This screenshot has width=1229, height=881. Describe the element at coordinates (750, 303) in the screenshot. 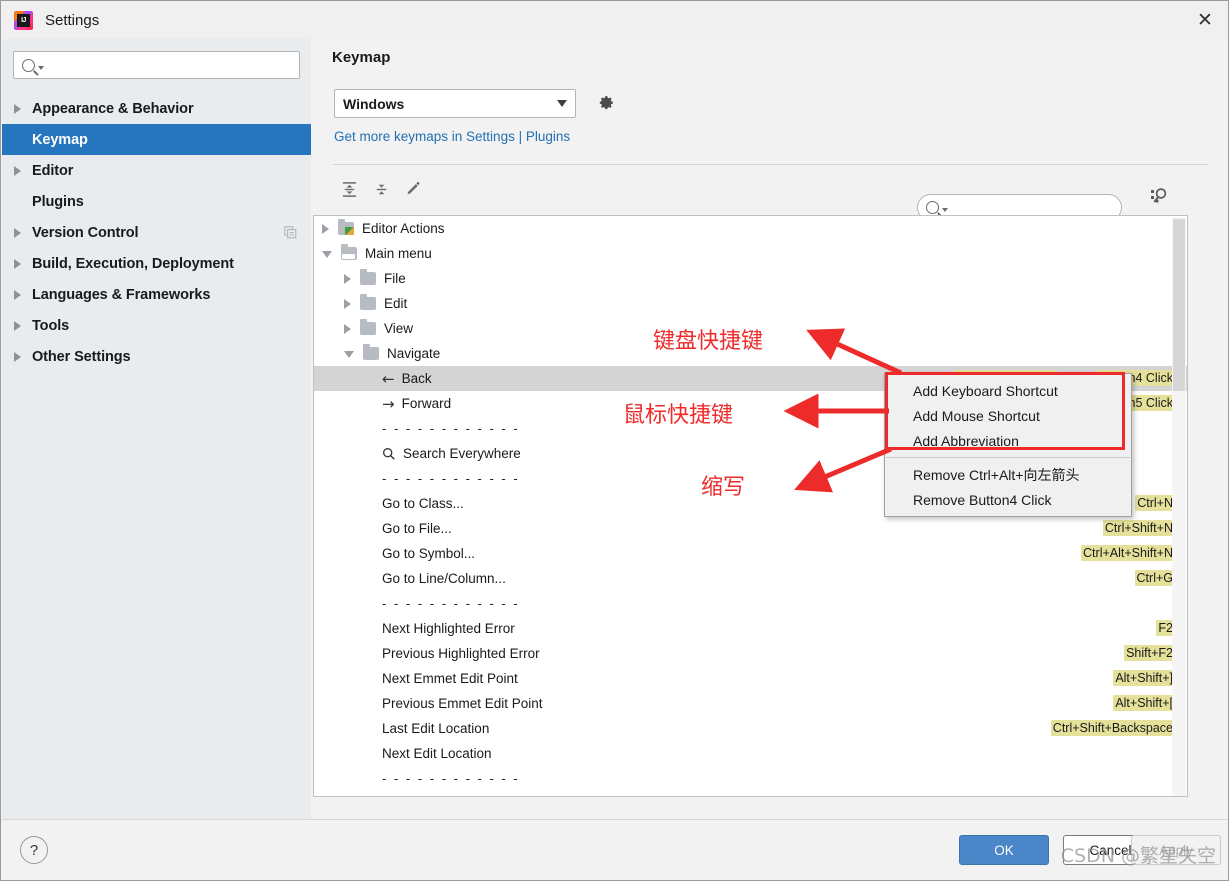

I see `tree-row: Edit` at that location.